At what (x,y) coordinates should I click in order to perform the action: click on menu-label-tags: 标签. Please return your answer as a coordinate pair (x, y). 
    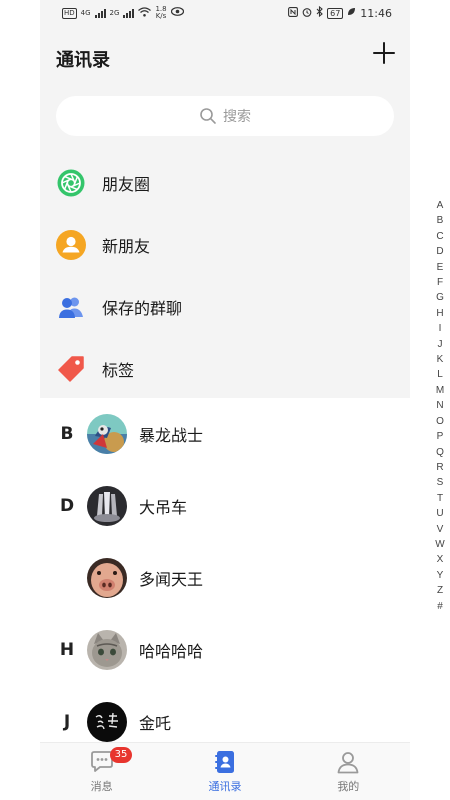
    Looking at the image, I should click on (118, 370).